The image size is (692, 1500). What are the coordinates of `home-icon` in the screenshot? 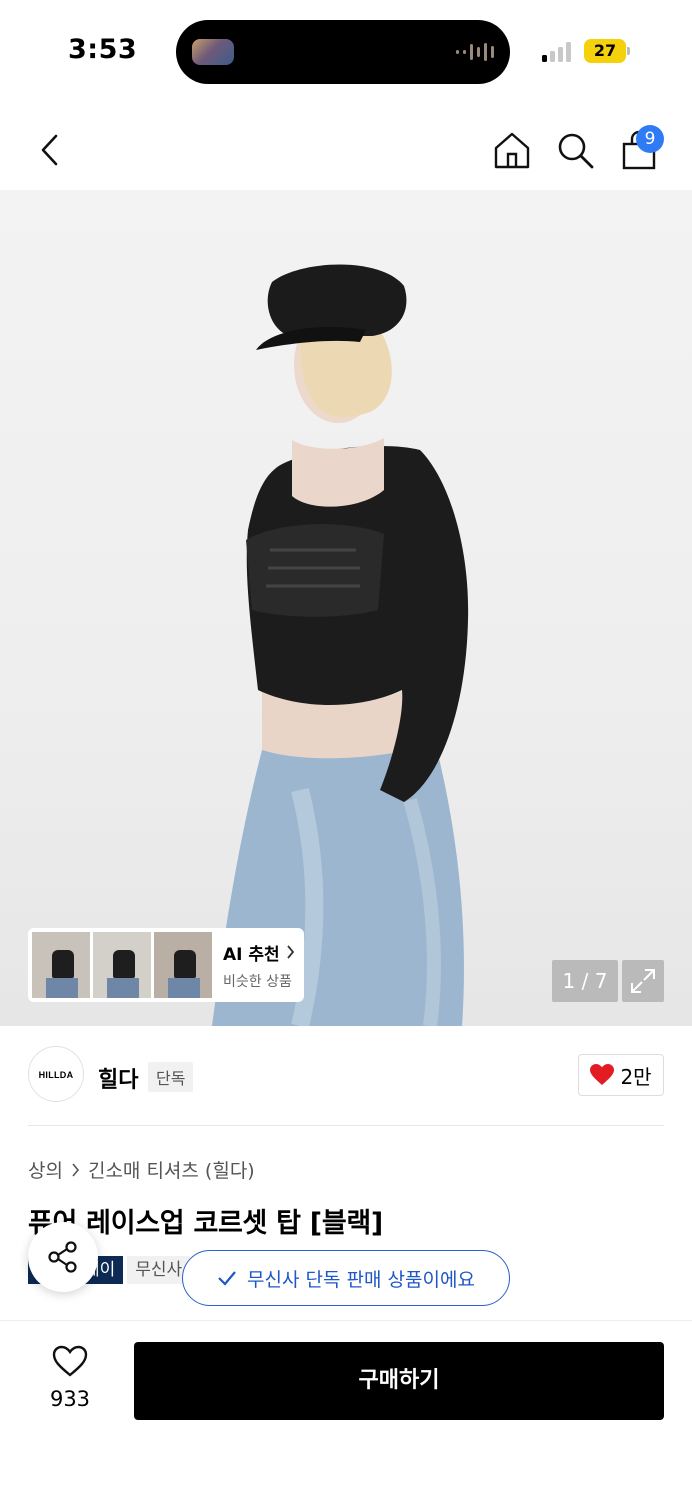 It's located at (512, 150).